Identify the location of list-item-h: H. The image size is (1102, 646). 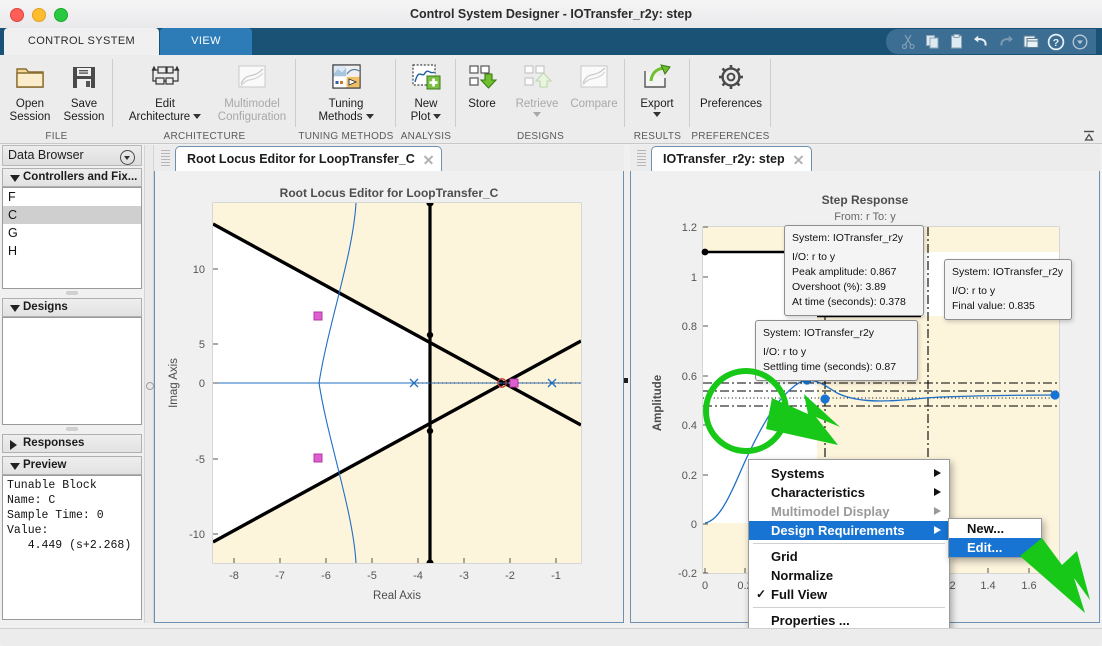
(72, 251).